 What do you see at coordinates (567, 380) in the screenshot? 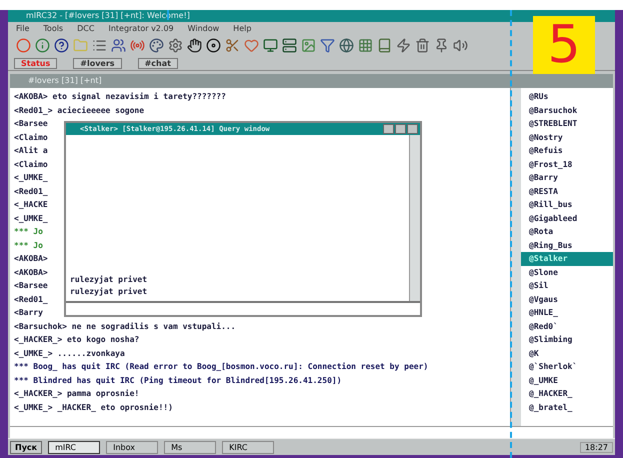
I see `nick-list-item: @_UMKE` at bounding box center [567, 380].